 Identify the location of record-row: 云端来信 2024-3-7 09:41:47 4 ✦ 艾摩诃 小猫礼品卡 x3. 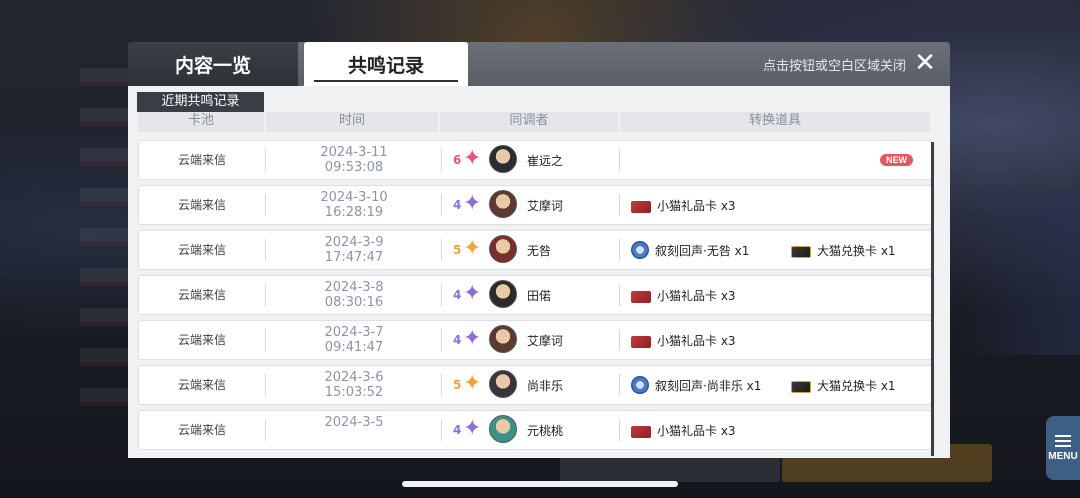
(535, 340).